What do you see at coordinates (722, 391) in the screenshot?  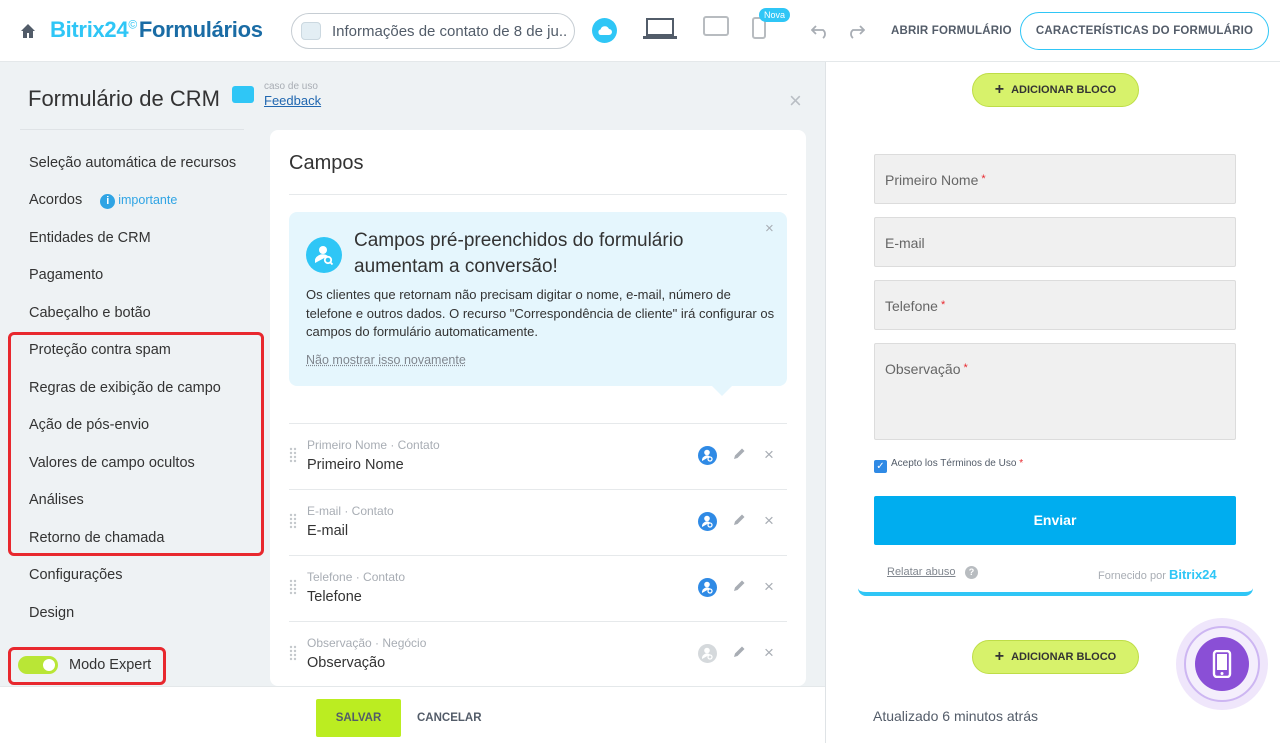 I see `banner-pointer` at bounding box center [722, 391].